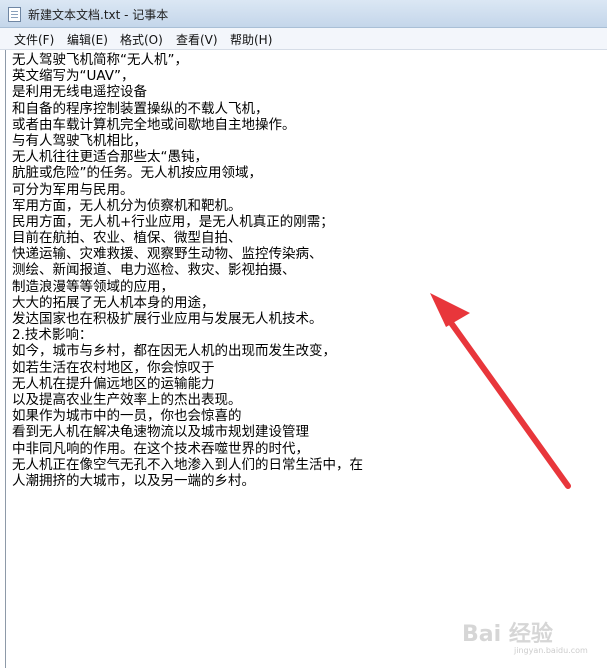 Image resolution: width=607 pixels, height=668 pixels. I want to click on text-line: 看到无人机在解决龟速物流以及城市规划建设管理, so click(160, 432).